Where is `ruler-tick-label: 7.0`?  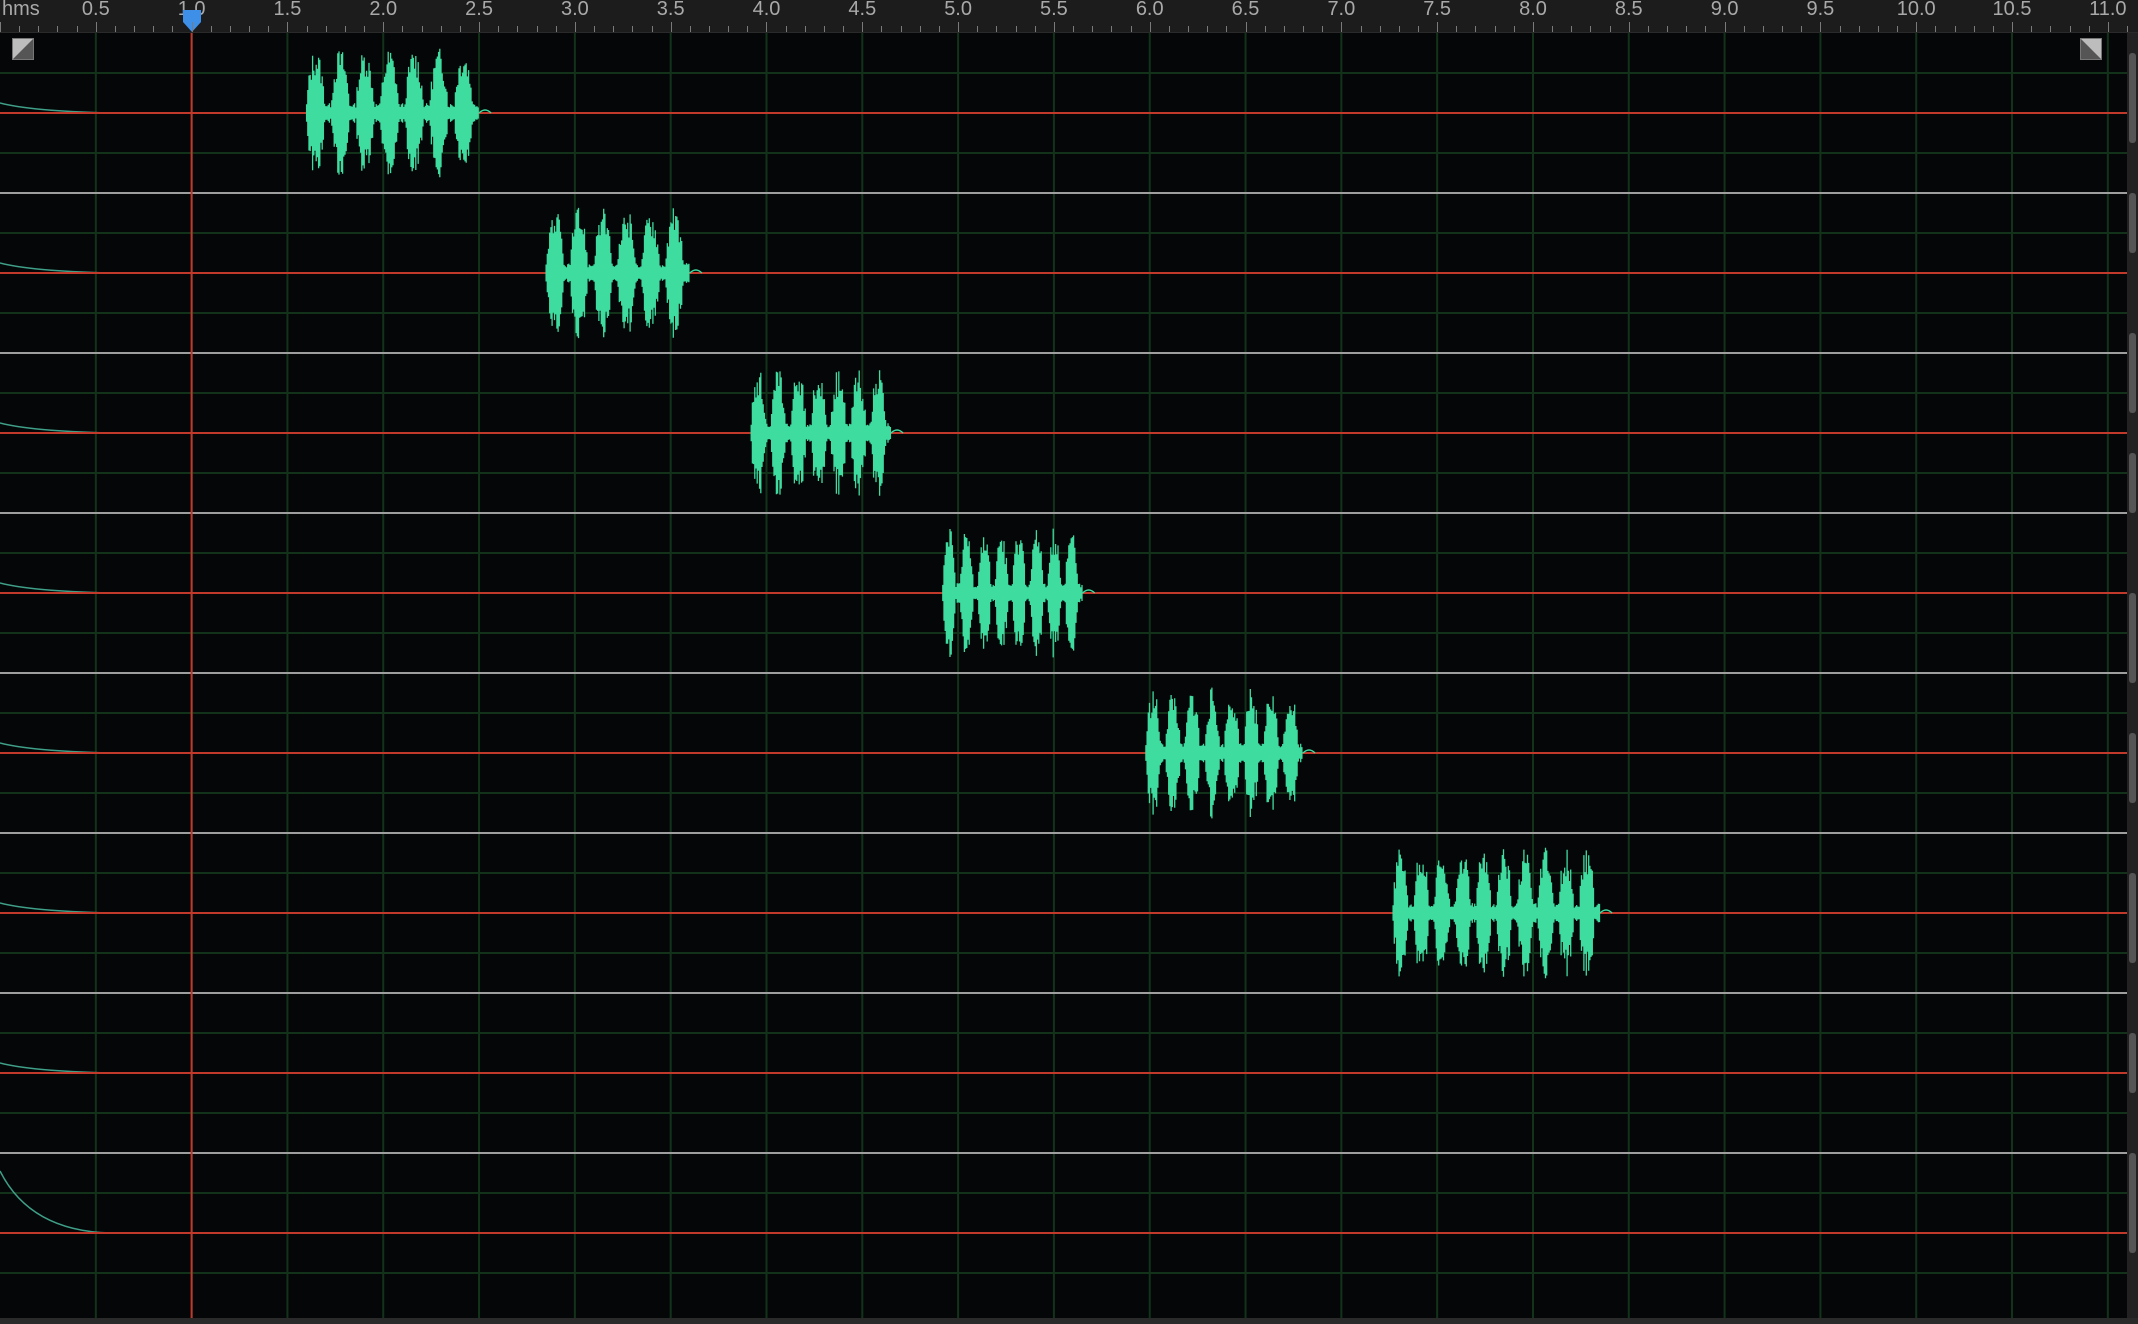 ruler-tick-label: 7.0 is located at coordinates (1341, 10).